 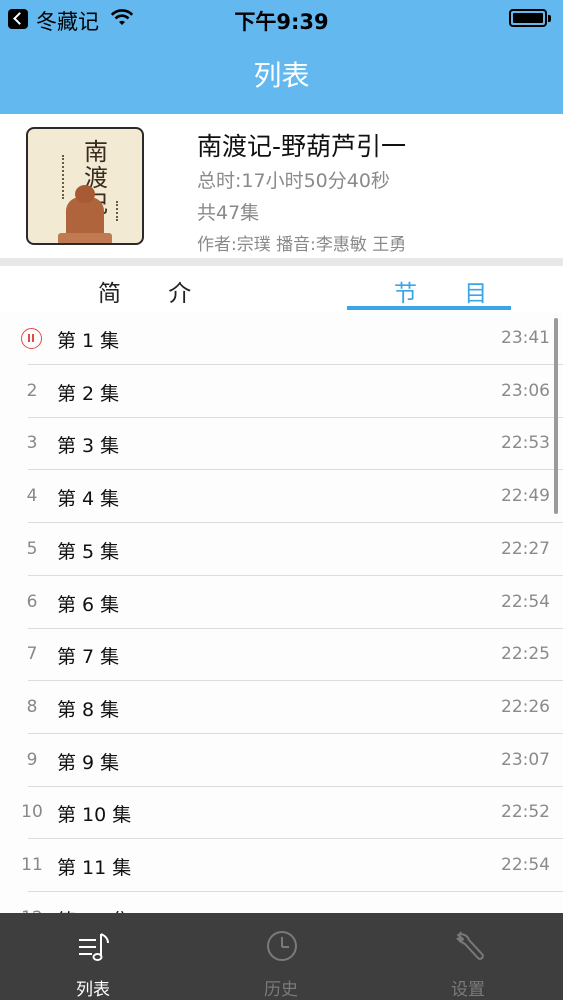 I want to click on episode-number: 7, so click(x=32, y=654).